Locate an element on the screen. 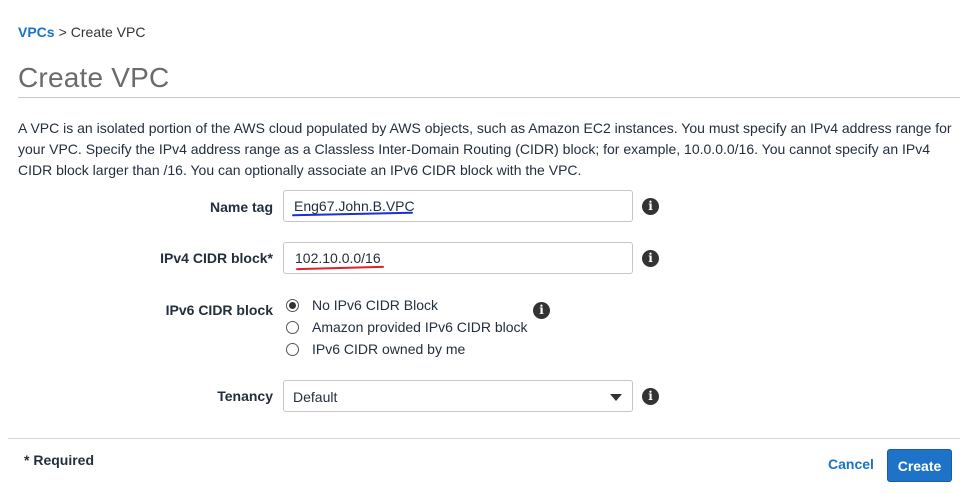 Image resolution: width=963 pixels, height=494 pixels. radio-label-no-ipv6: No IPv6 CIDR Block is located at coordinates (375, 305).